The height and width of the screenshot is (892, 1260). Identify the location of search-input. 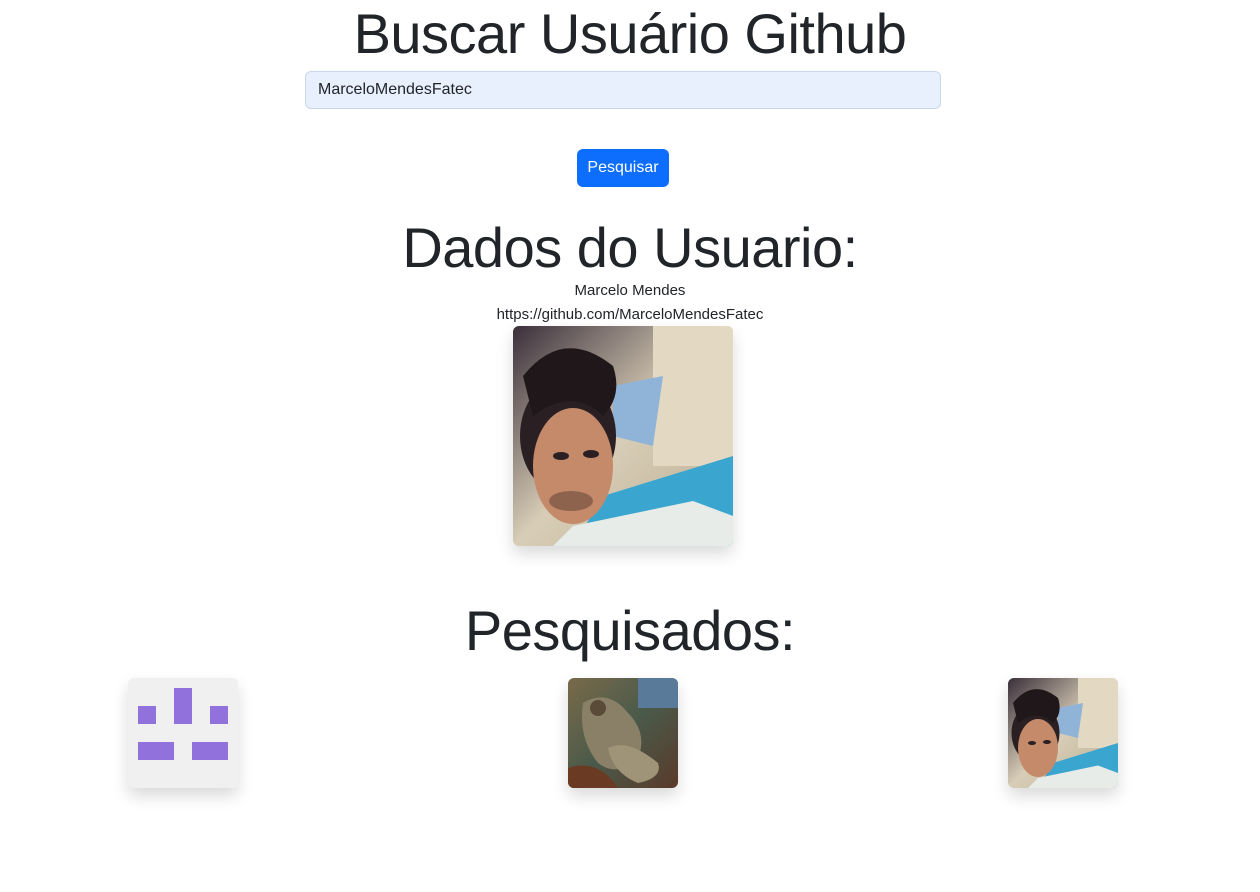
(623, 90).